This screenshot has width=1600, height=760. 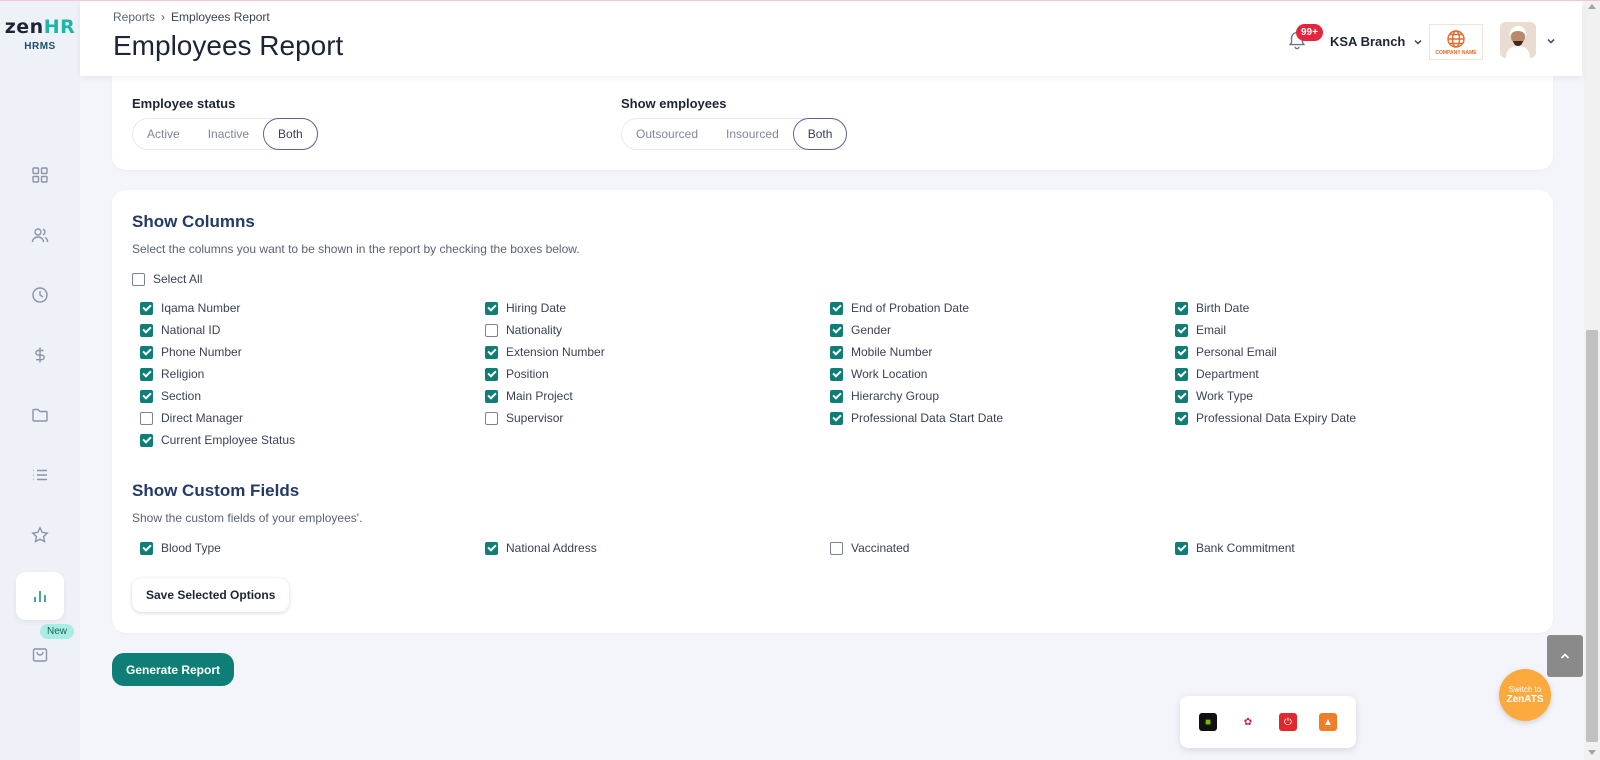 What do you see at coordinates (1456, 38) in the screenshot?
I see `globe-logo-icon` at bounding box center [1456, 38].